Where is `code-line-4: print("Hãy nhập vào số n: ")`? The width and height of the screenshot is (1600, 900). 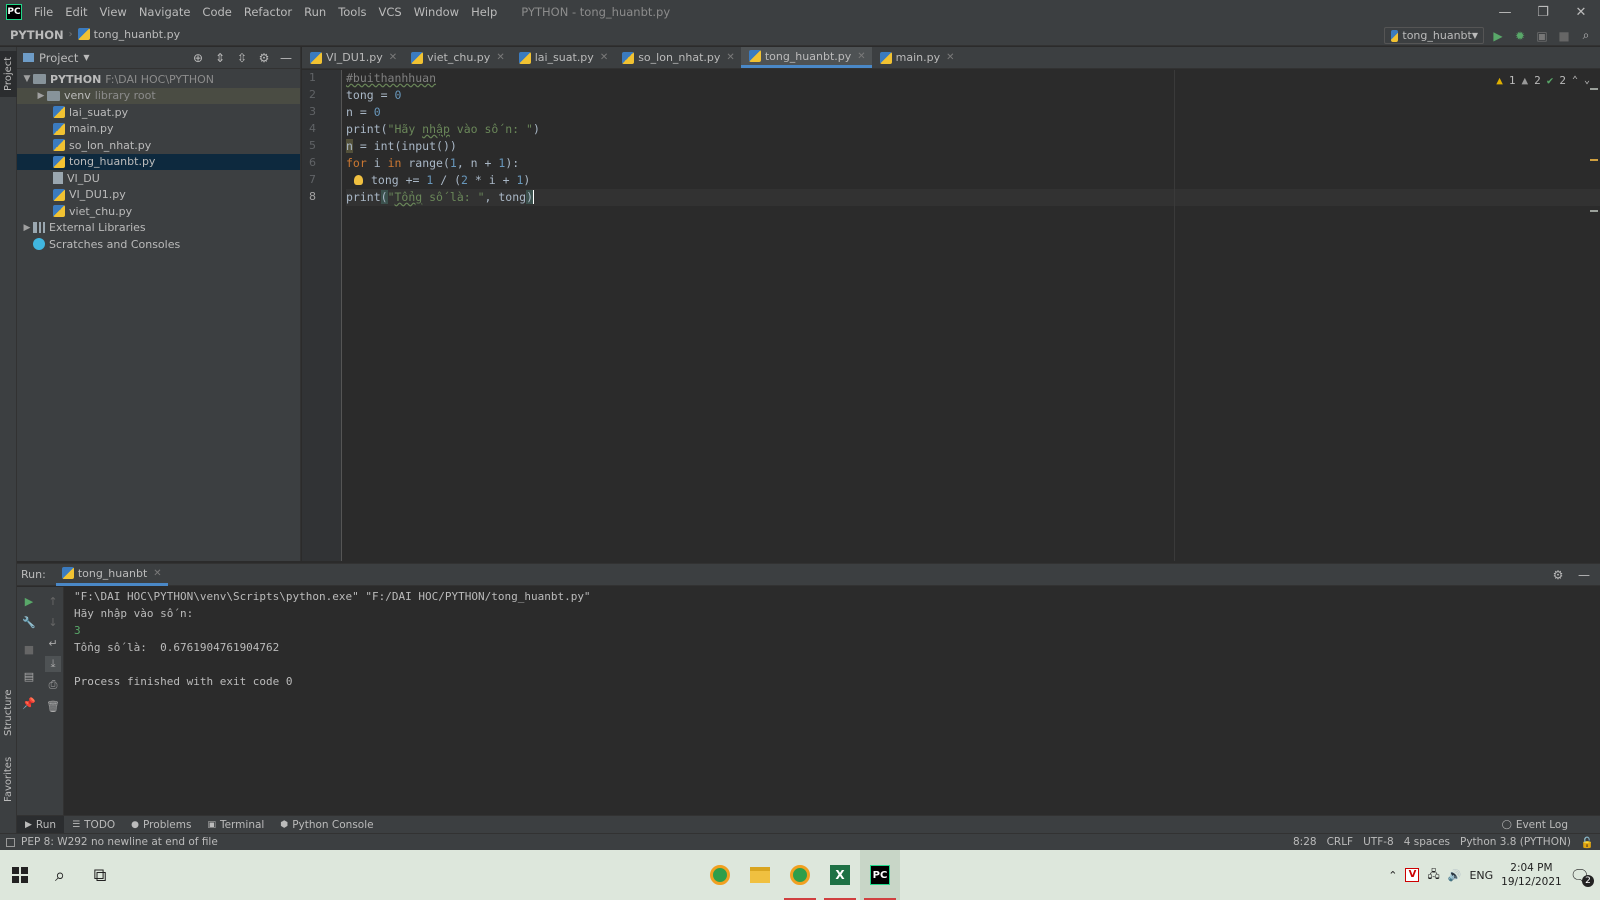
code-line-4: print("Hãy nhập vào số n: ") is located at coordinates (443, 129).